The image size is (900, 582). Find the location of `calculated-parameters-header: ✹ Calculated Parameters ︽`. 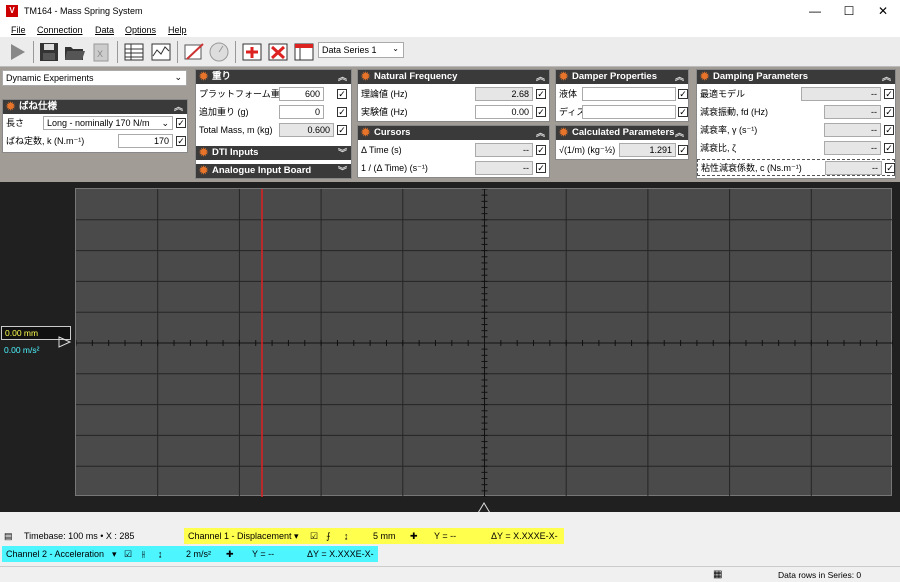

calculated-parameters-header: ✹ Calculated Parameters ︽ is located at coordinates (622, 133).